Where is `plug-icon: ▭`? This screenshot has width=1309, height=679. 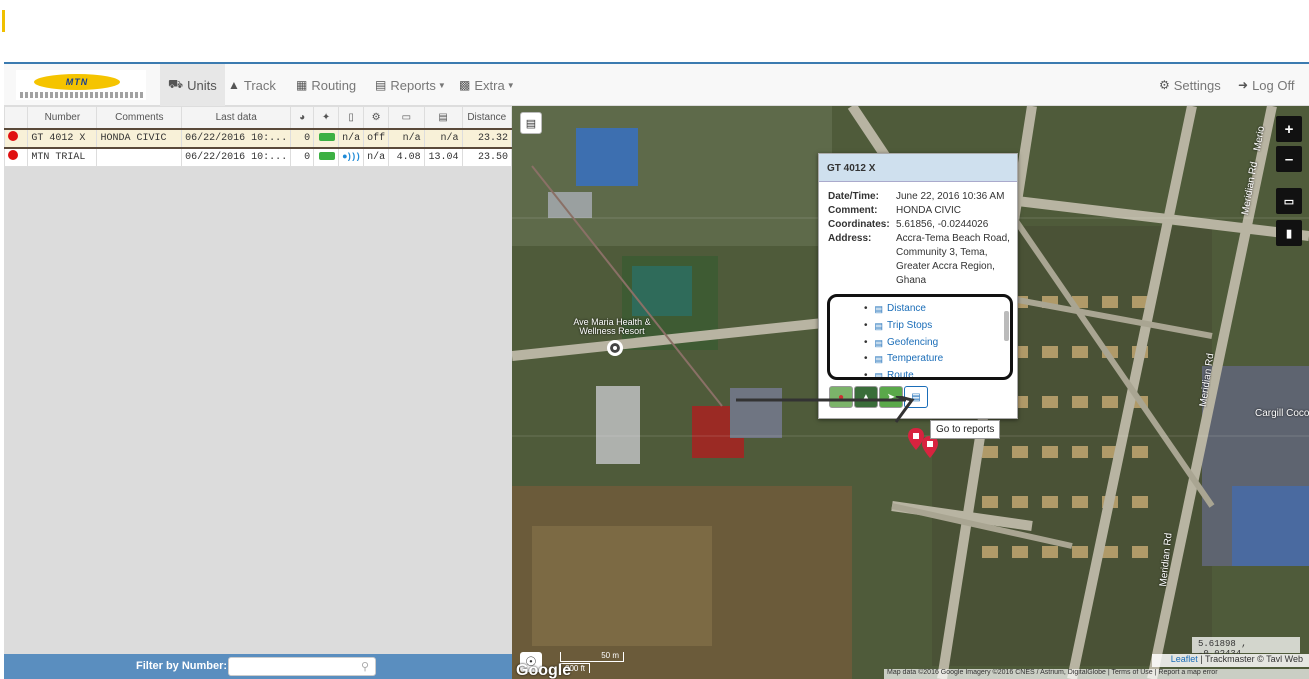 plug-icon: ▭ is located at coordinates (406, 117).